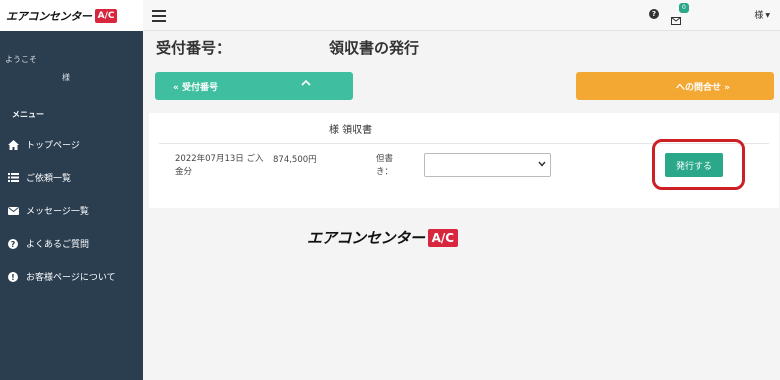  Describe the element at coordinates (675, 86) in the screenshot. I see `inquiry-button: への問合せ »` at that location.